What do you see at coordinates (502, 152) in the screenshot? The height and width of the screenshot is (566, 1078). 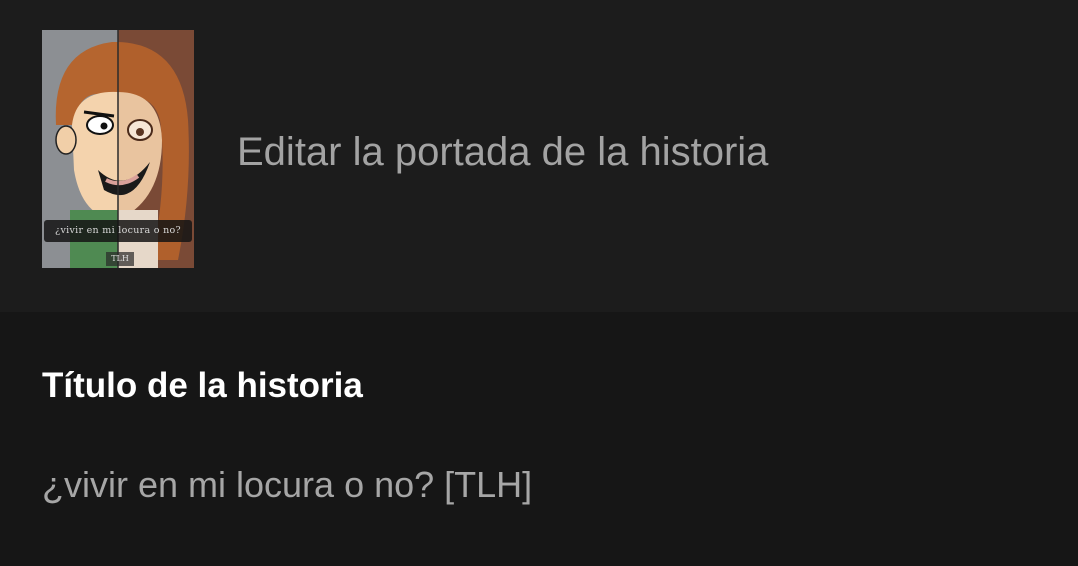 I see `edit-cover-label: Editar la portada de la historia` at bounding box center [502, 152].